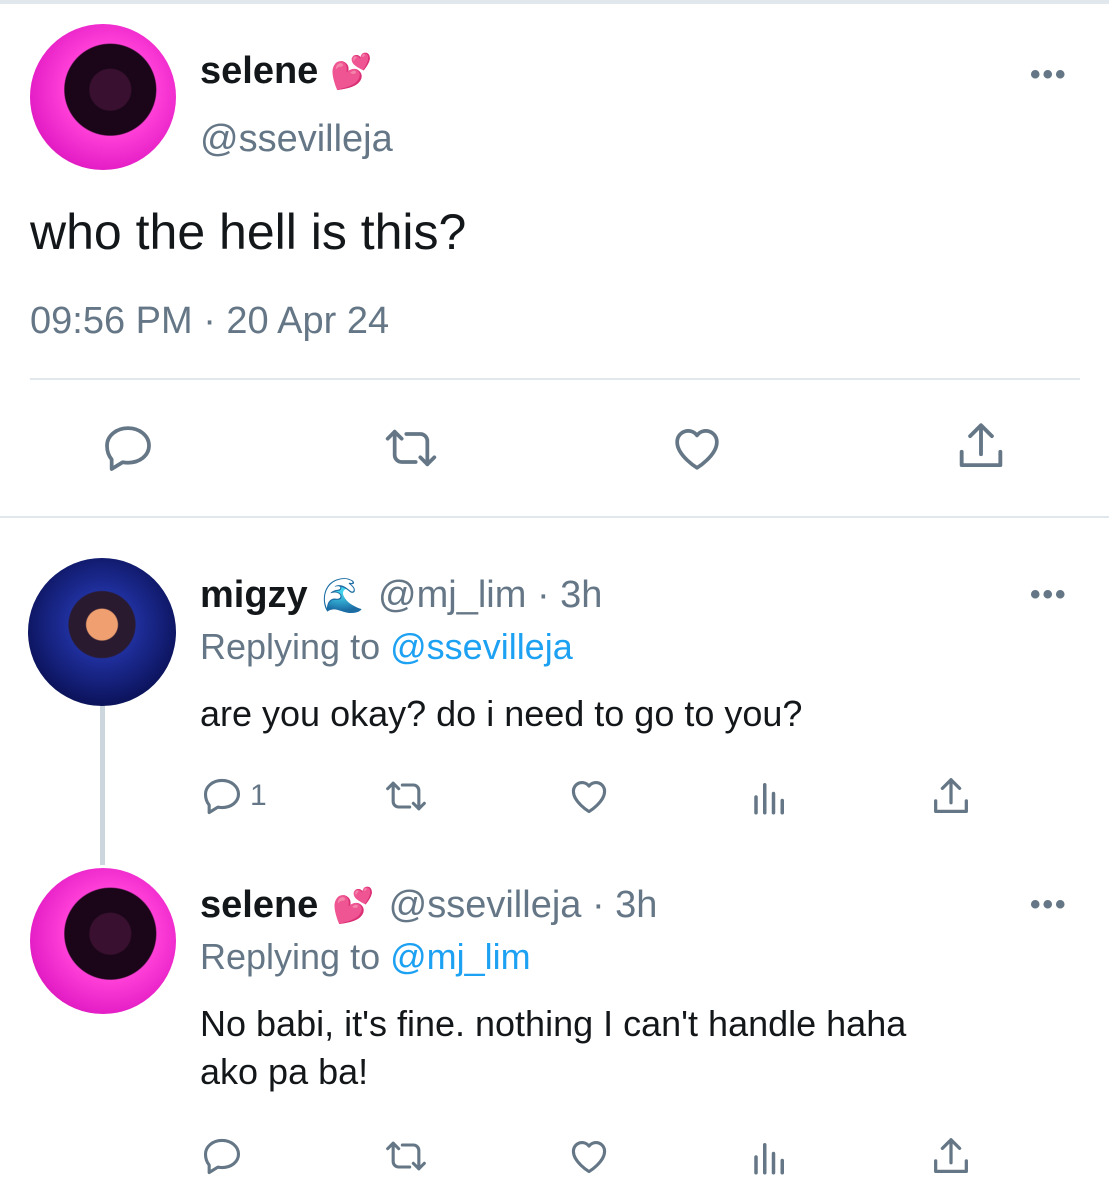 Image resolution: width=1109 pixels, height=1200 pixels. What do you see at coordinates (523, 905) in the screenshot?
I see `username-time: @ssevilleja · 3h` at bounding box center [523, 905].